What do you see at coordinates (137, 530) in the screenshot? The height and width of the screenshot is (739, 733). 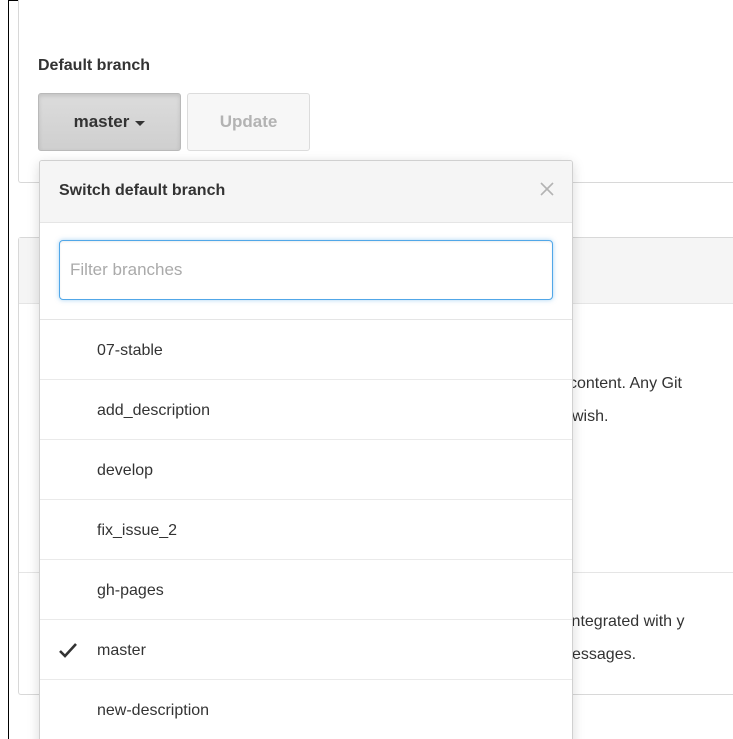 I see `branch-name: fix_issue_2` at bounding box center [137, 530].